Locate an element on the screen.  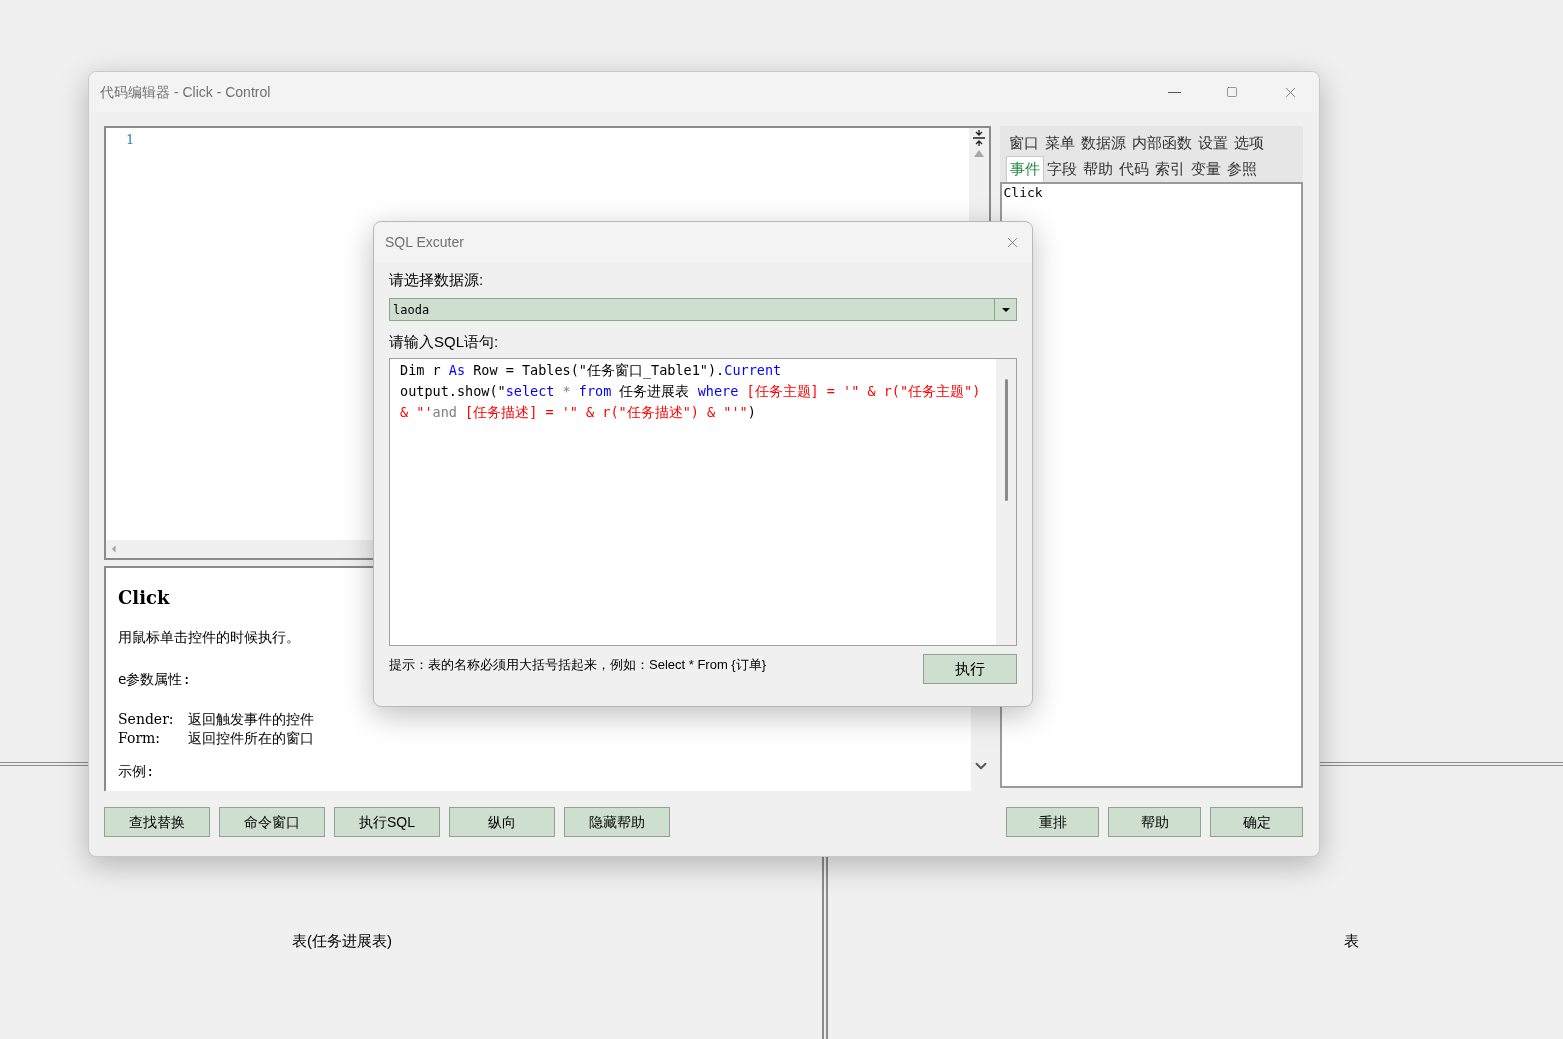
window-title: 代码编辑器 - Click - Control is located at coordinates (185, 92).